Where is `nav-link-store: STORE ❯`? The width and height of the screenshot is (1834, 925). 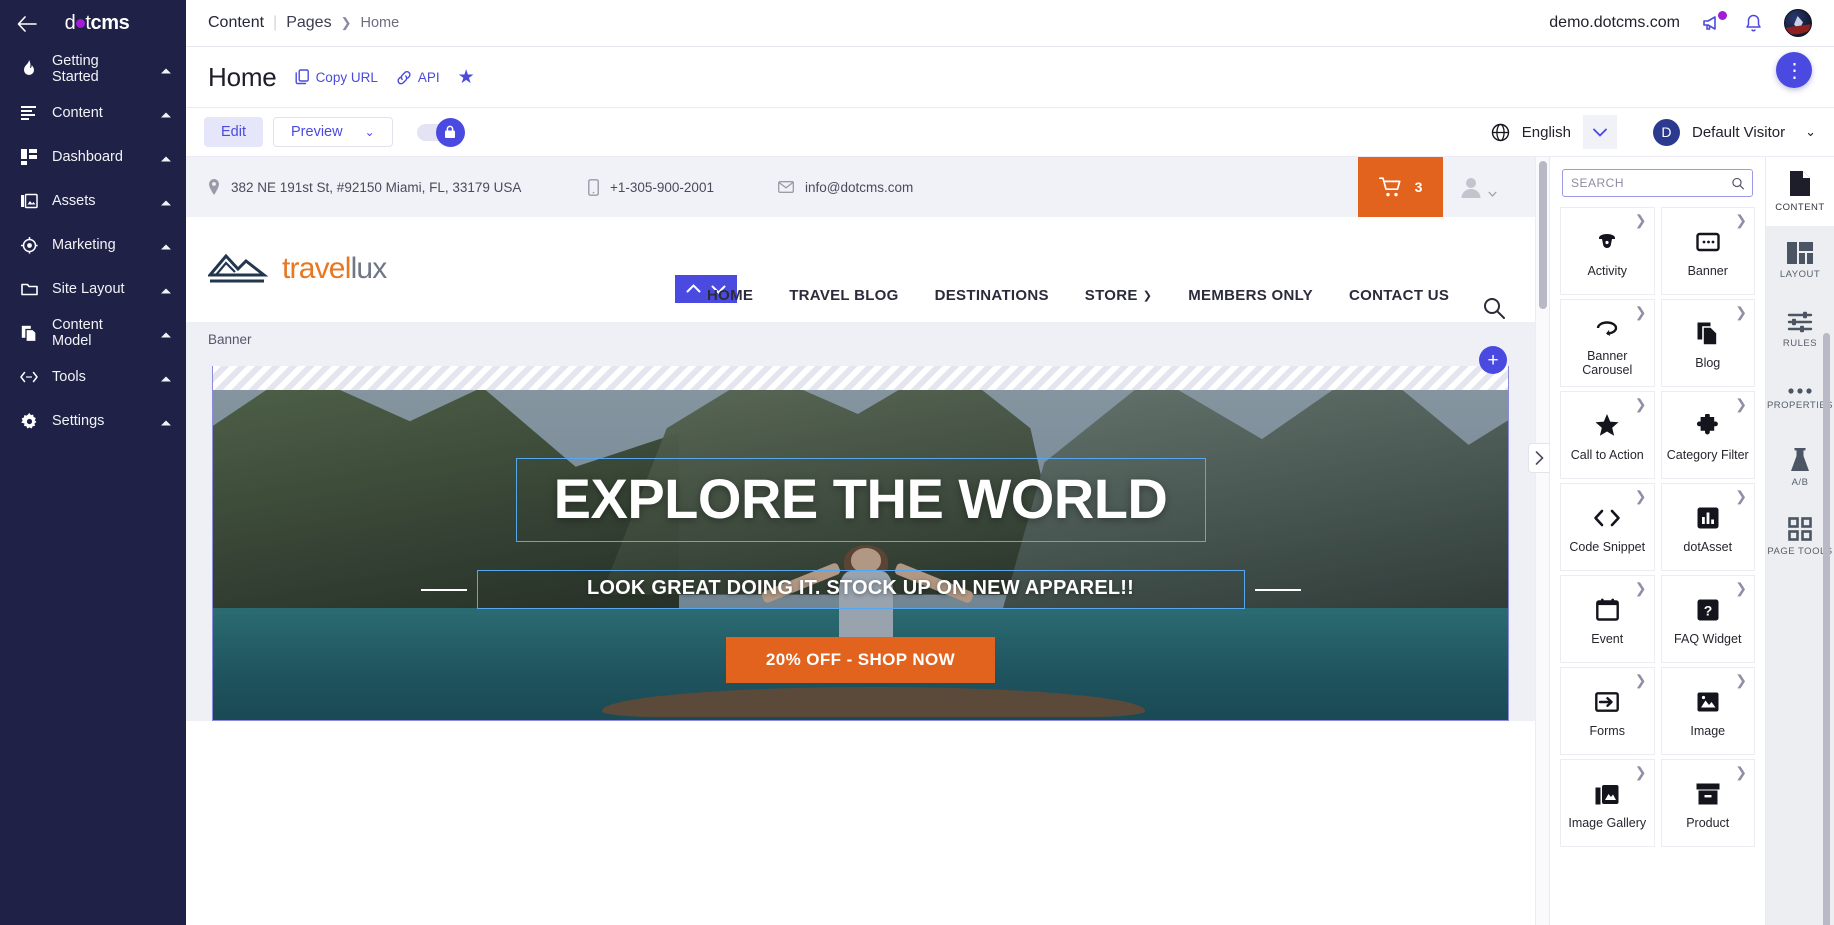
nav-link-store: STORE ❯ is located at coordinates (1118, 295).